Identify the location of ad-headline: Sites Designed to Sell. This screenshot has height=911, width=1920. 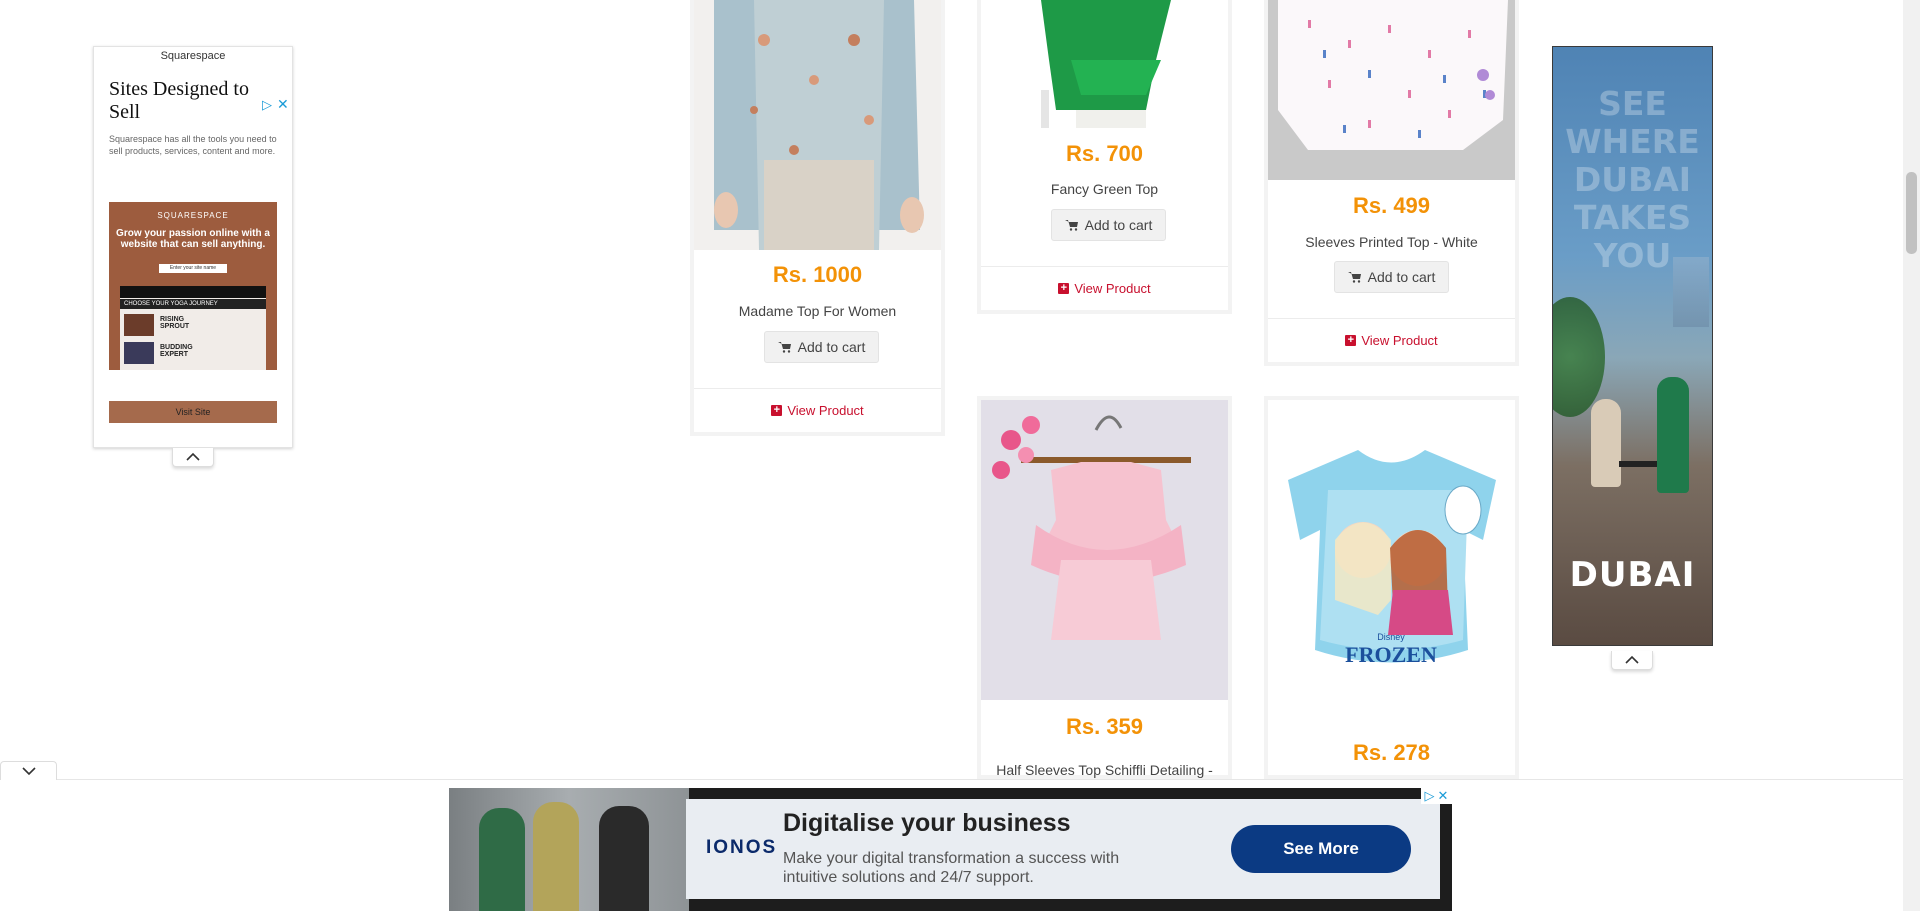
(189, 101).